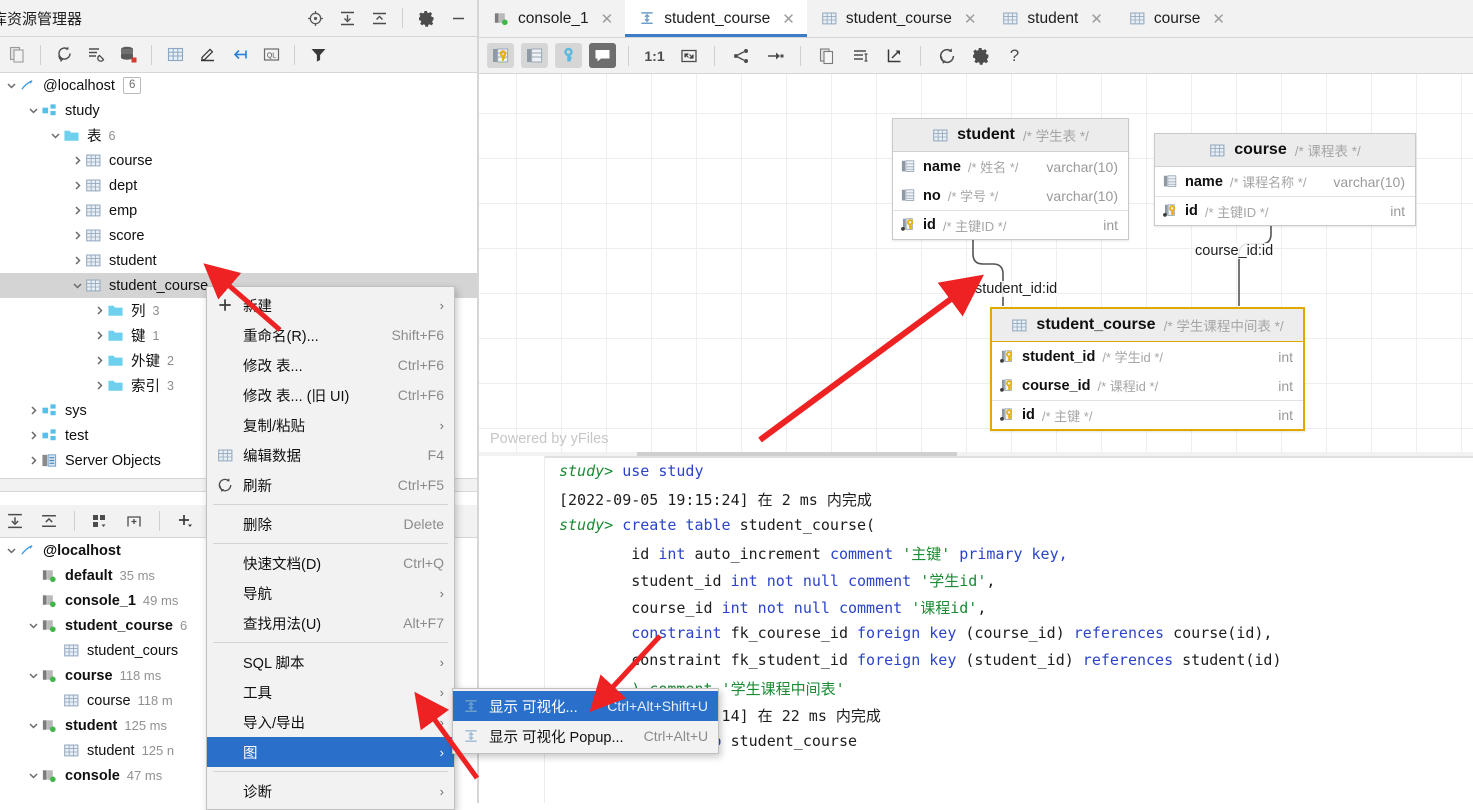 The height and width of the screenshot is (810, 1473). Describe the element at coordinates (330, 425) in the screenshot. I see `menu-item-复制-粘贴: 复制/粘贴 ›` at that location.